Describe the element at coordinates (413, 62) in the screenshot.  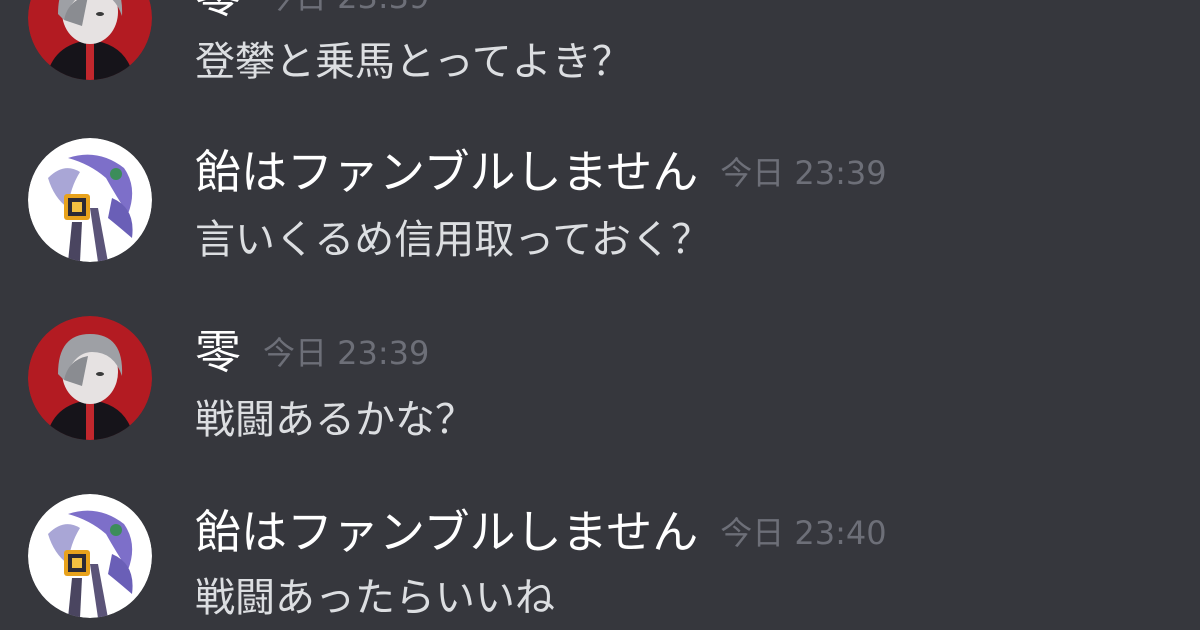
I see `message-text: 登攀と乗馬とってよき？` at that location.